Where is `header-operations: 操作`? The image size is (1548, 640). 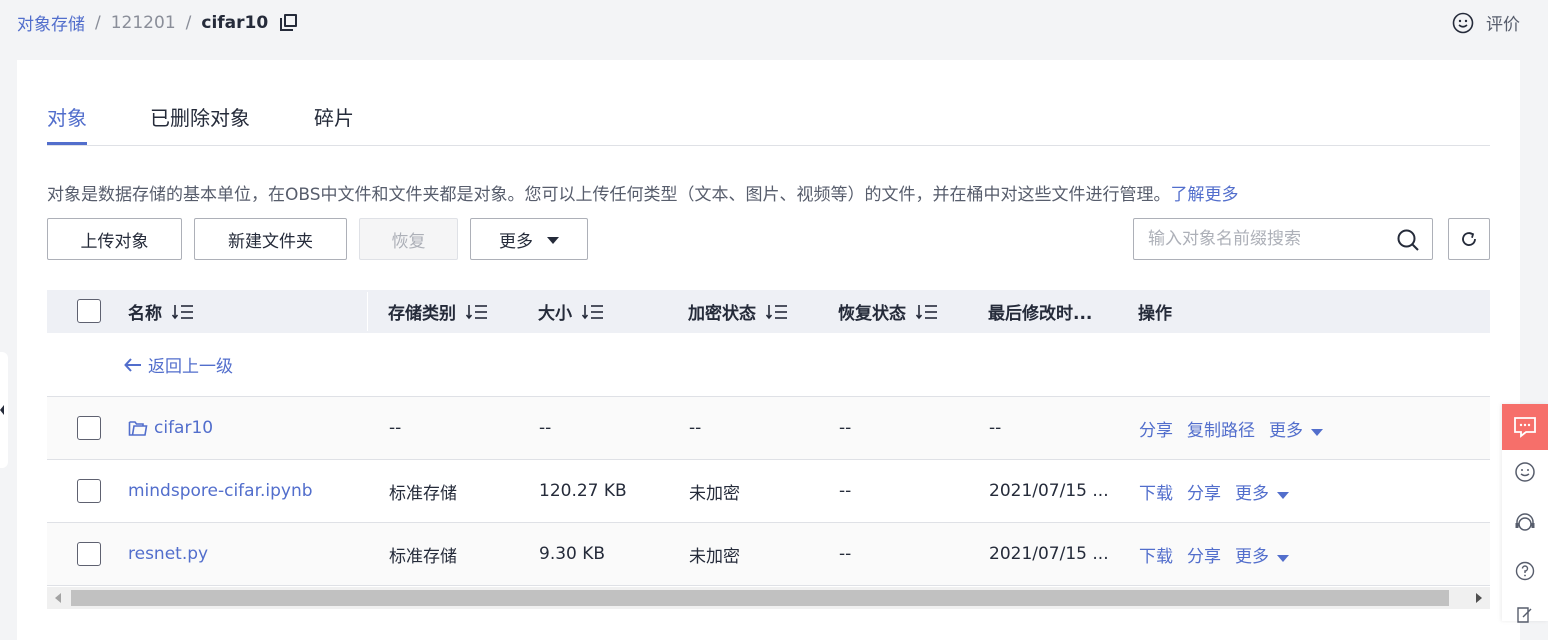 header-operations: 操作 is located at coordinates (1155, 314).